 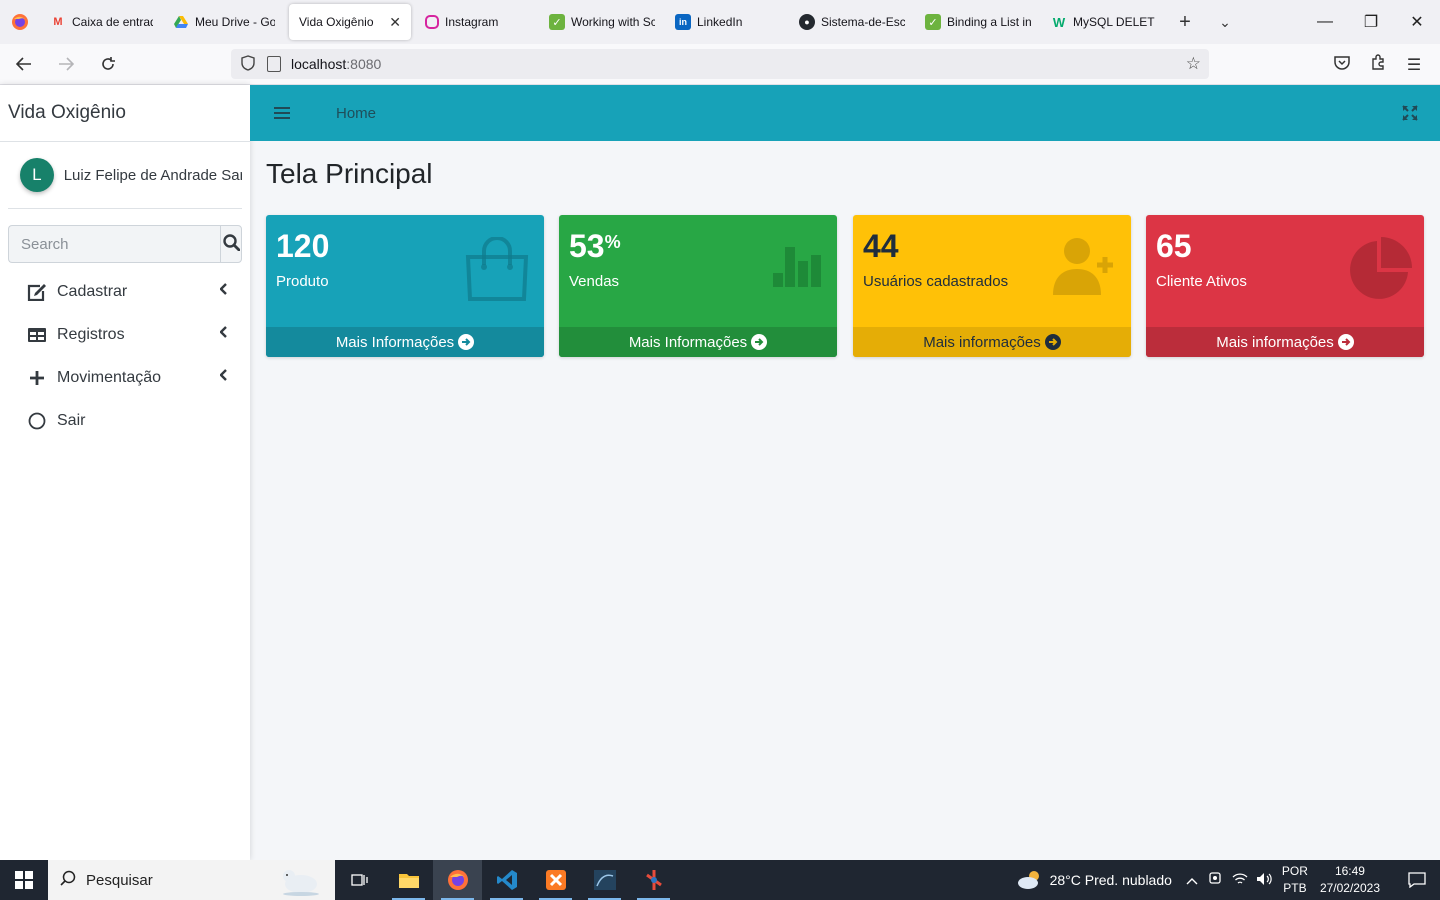 What do you see at coordinates (1285, 286) in the screenshot?
I see `stat-box-clientes: 65 Cliente Ativos Mais informações` at bounding box center [1285, 286].